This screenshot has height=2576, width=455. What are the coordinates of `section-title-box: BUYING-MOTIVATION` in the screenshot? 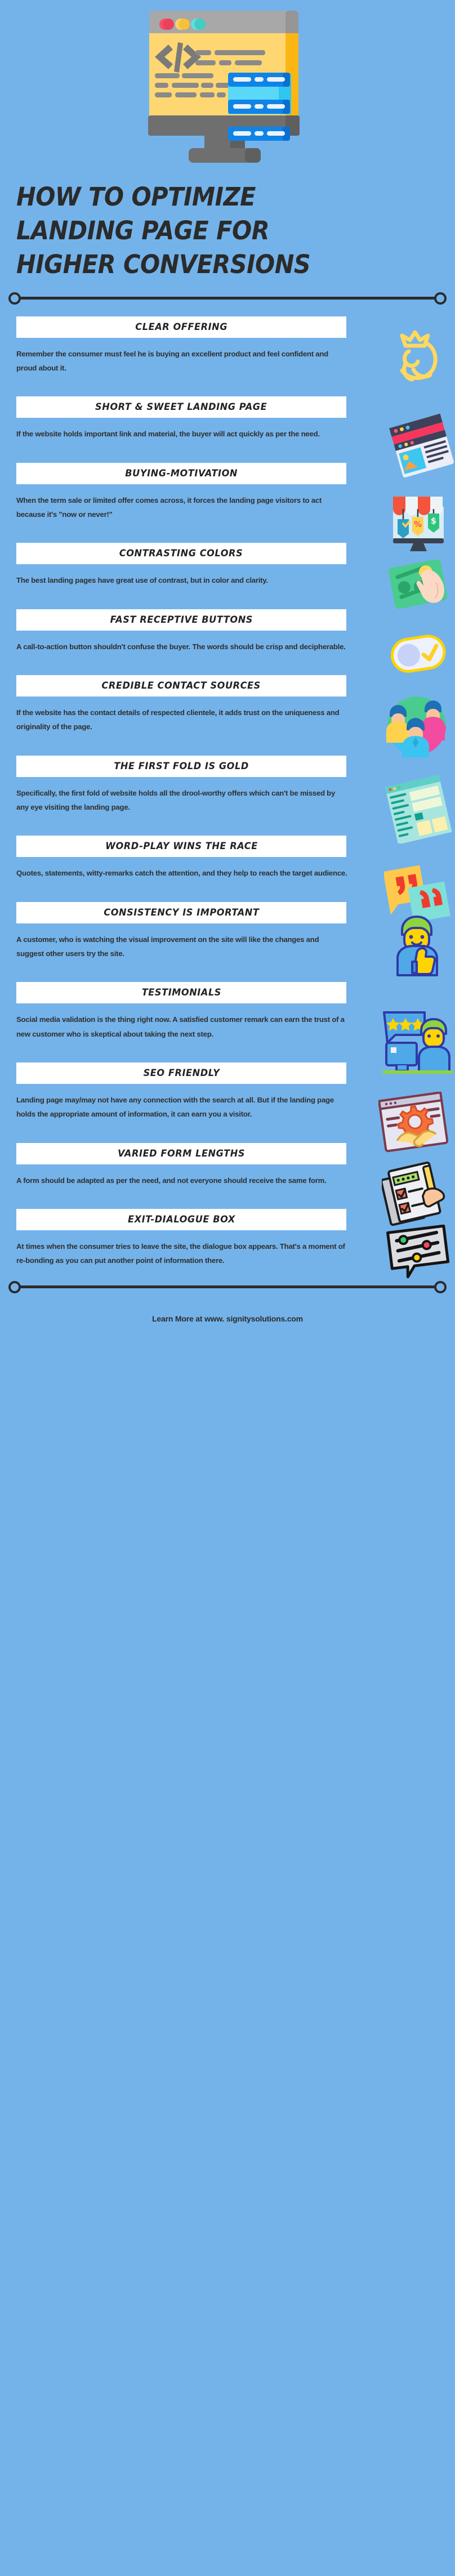 It's located at (181, 473).